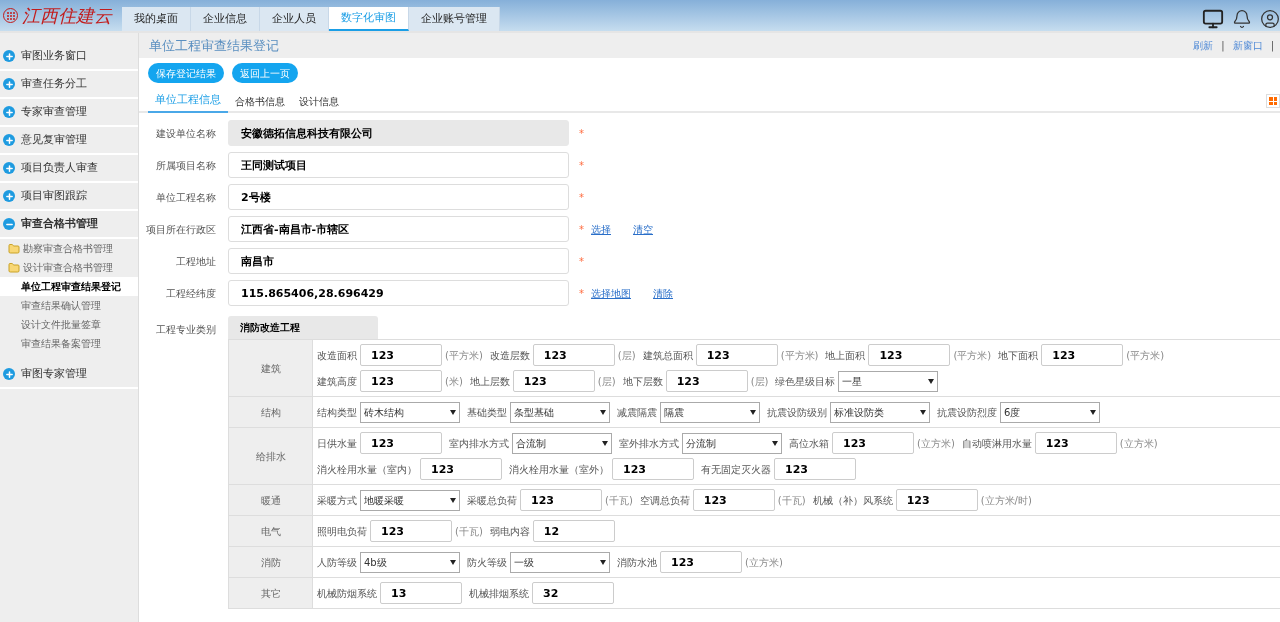 The height and width of the screenshot is (622, 1280). Describe the element at coordinates (398, 133) in the screenshot. I see `text-field: 安徽德拓信息科技有限公司` at that location.